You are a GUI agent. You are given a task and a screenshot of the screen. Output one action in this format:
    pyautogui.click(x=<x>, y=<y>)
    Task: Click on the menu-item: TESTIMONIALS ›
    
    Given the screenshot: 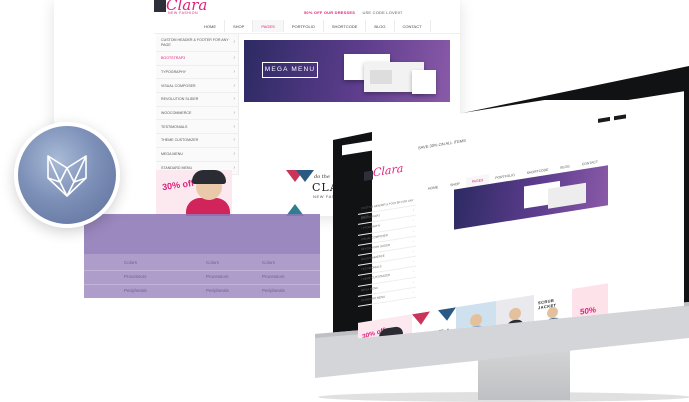 What is the action you would take?
    pyautogui.click(x=197, y=127)
    